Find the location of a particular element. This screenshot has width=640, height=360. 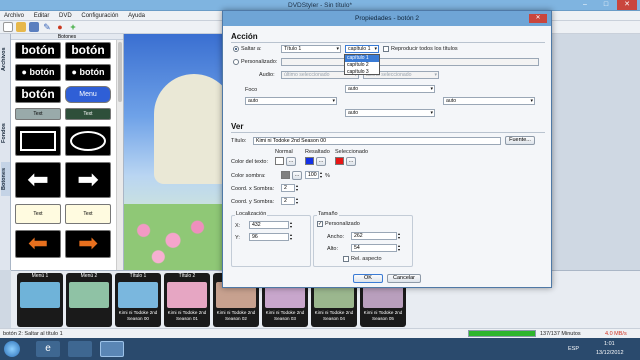

localizacion-heading: Localización is located at coordinates (251, 214).